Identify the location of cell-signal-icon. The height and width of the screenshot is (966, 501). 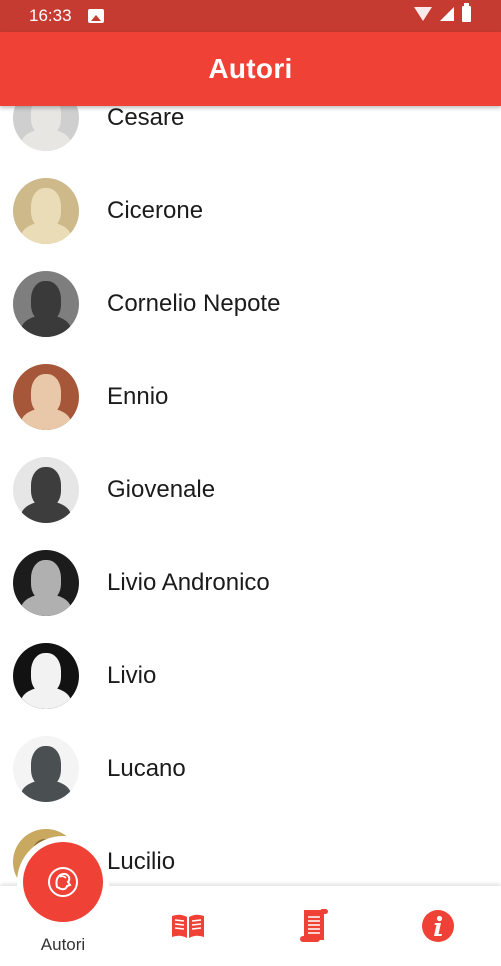
(447, 14).